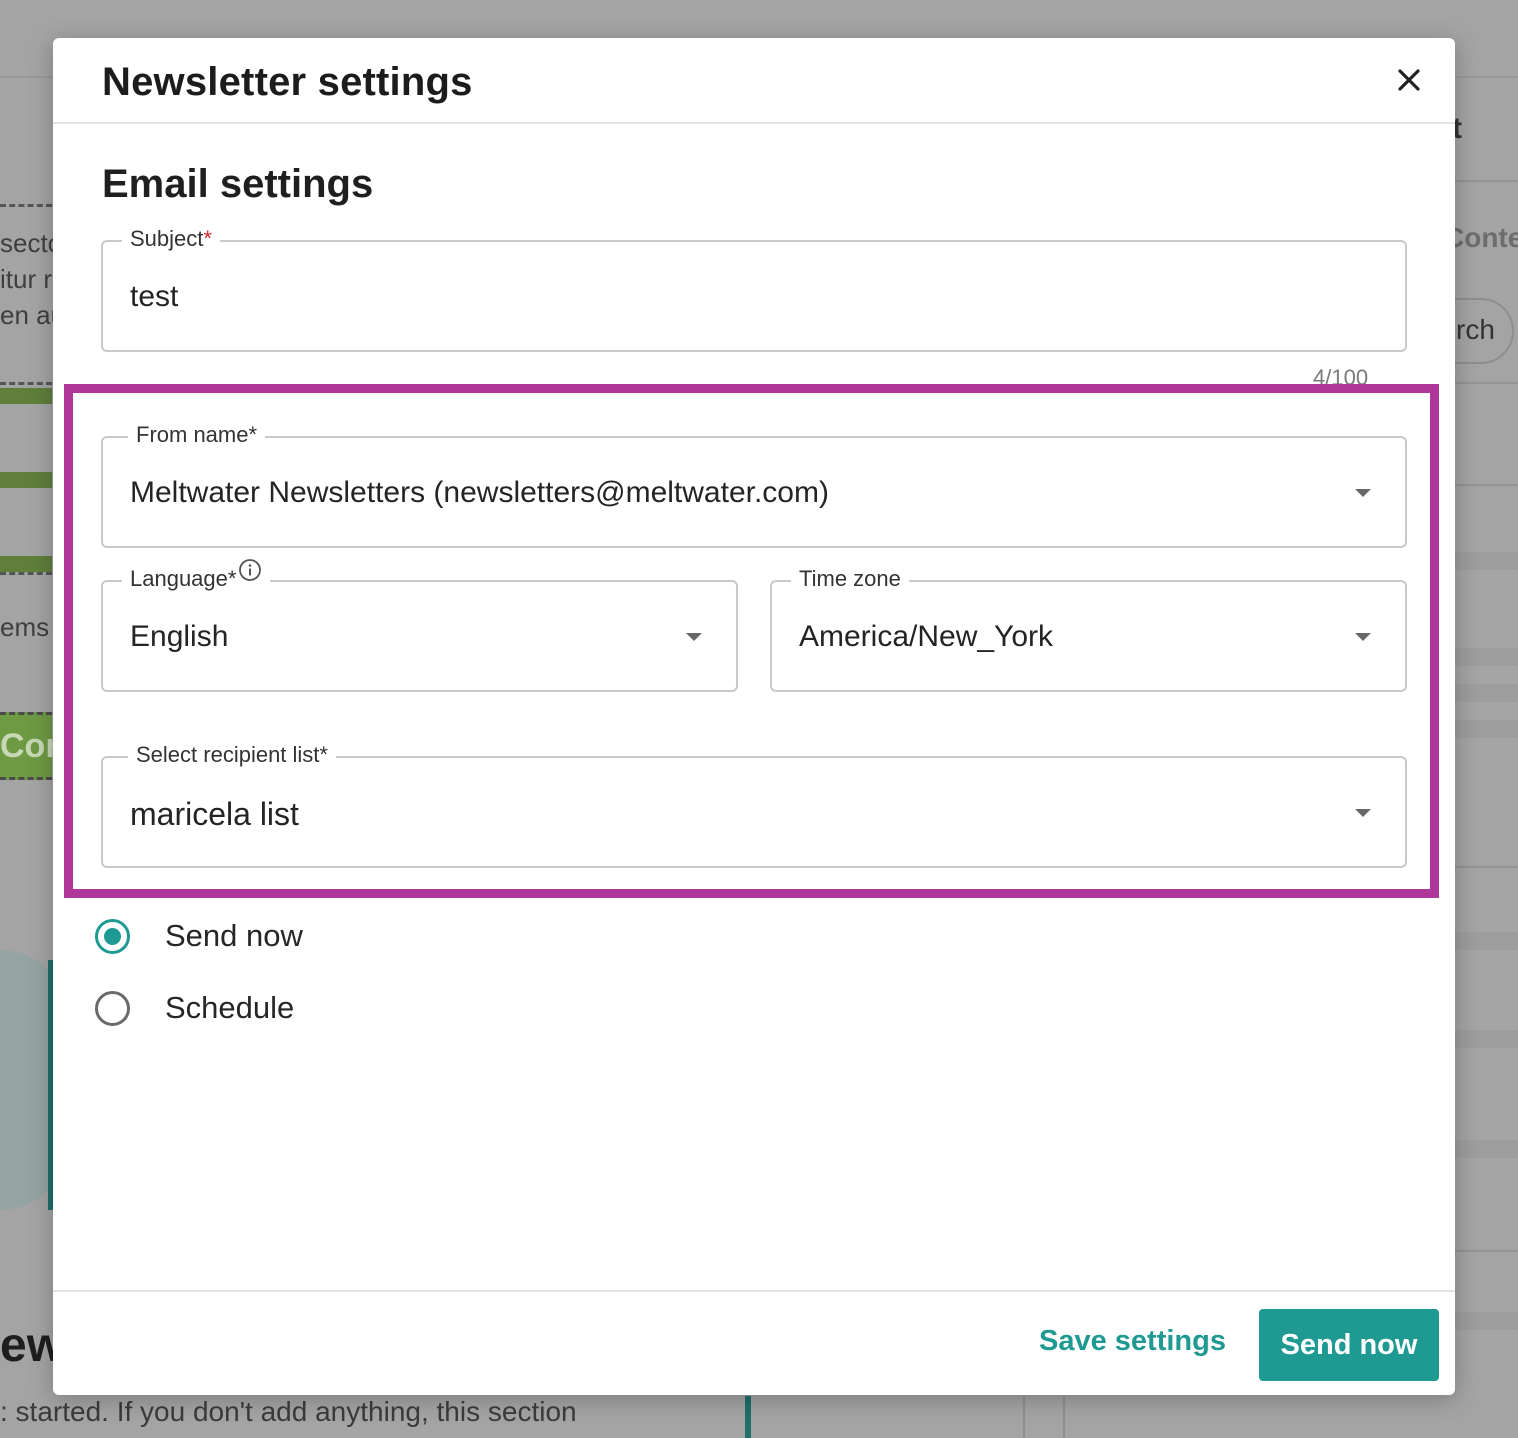 This screenshot has height=1438, width=1518. I want to click on modal-footer: Save settings Send now, so click(754, 1342).